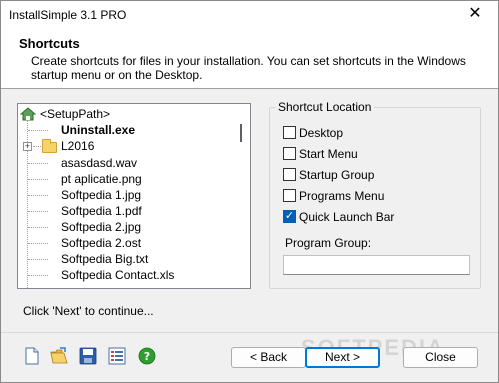 This screenshot has width=499, height=383. Describe the element at coordinates (101, 227) in the screenshot. I see `tree-item-label: Softpedia 2.jpg` at that location.